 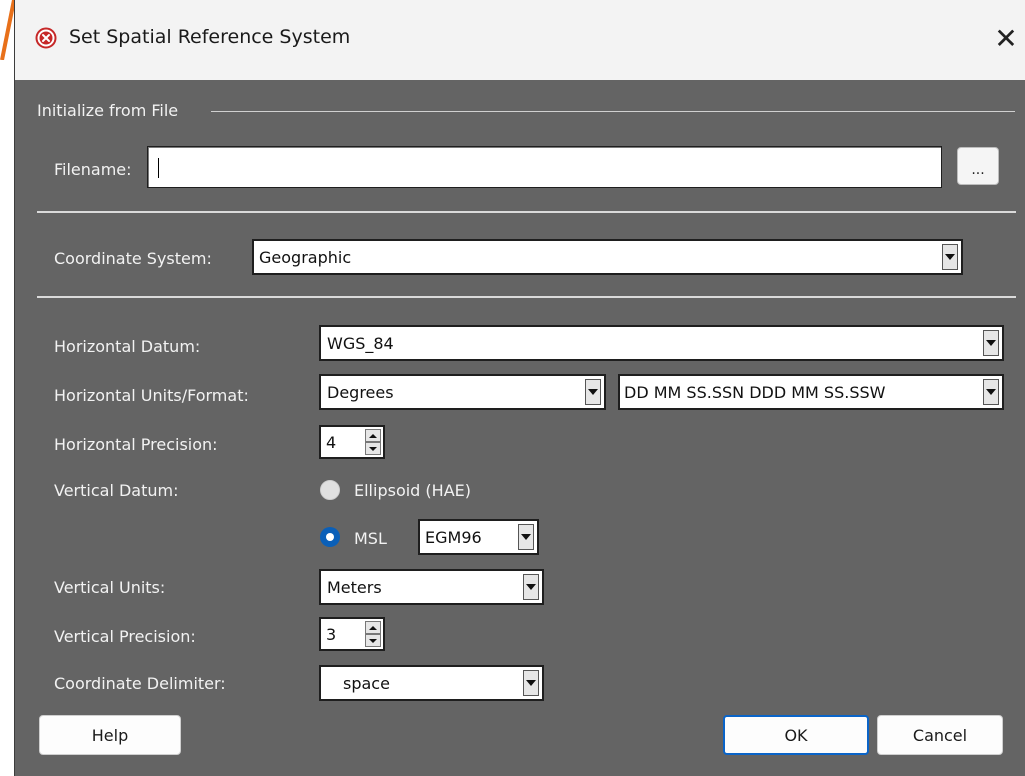 I want to click on title-bar: Set Spatial Reference System ✕, so click(x=520, y=40).